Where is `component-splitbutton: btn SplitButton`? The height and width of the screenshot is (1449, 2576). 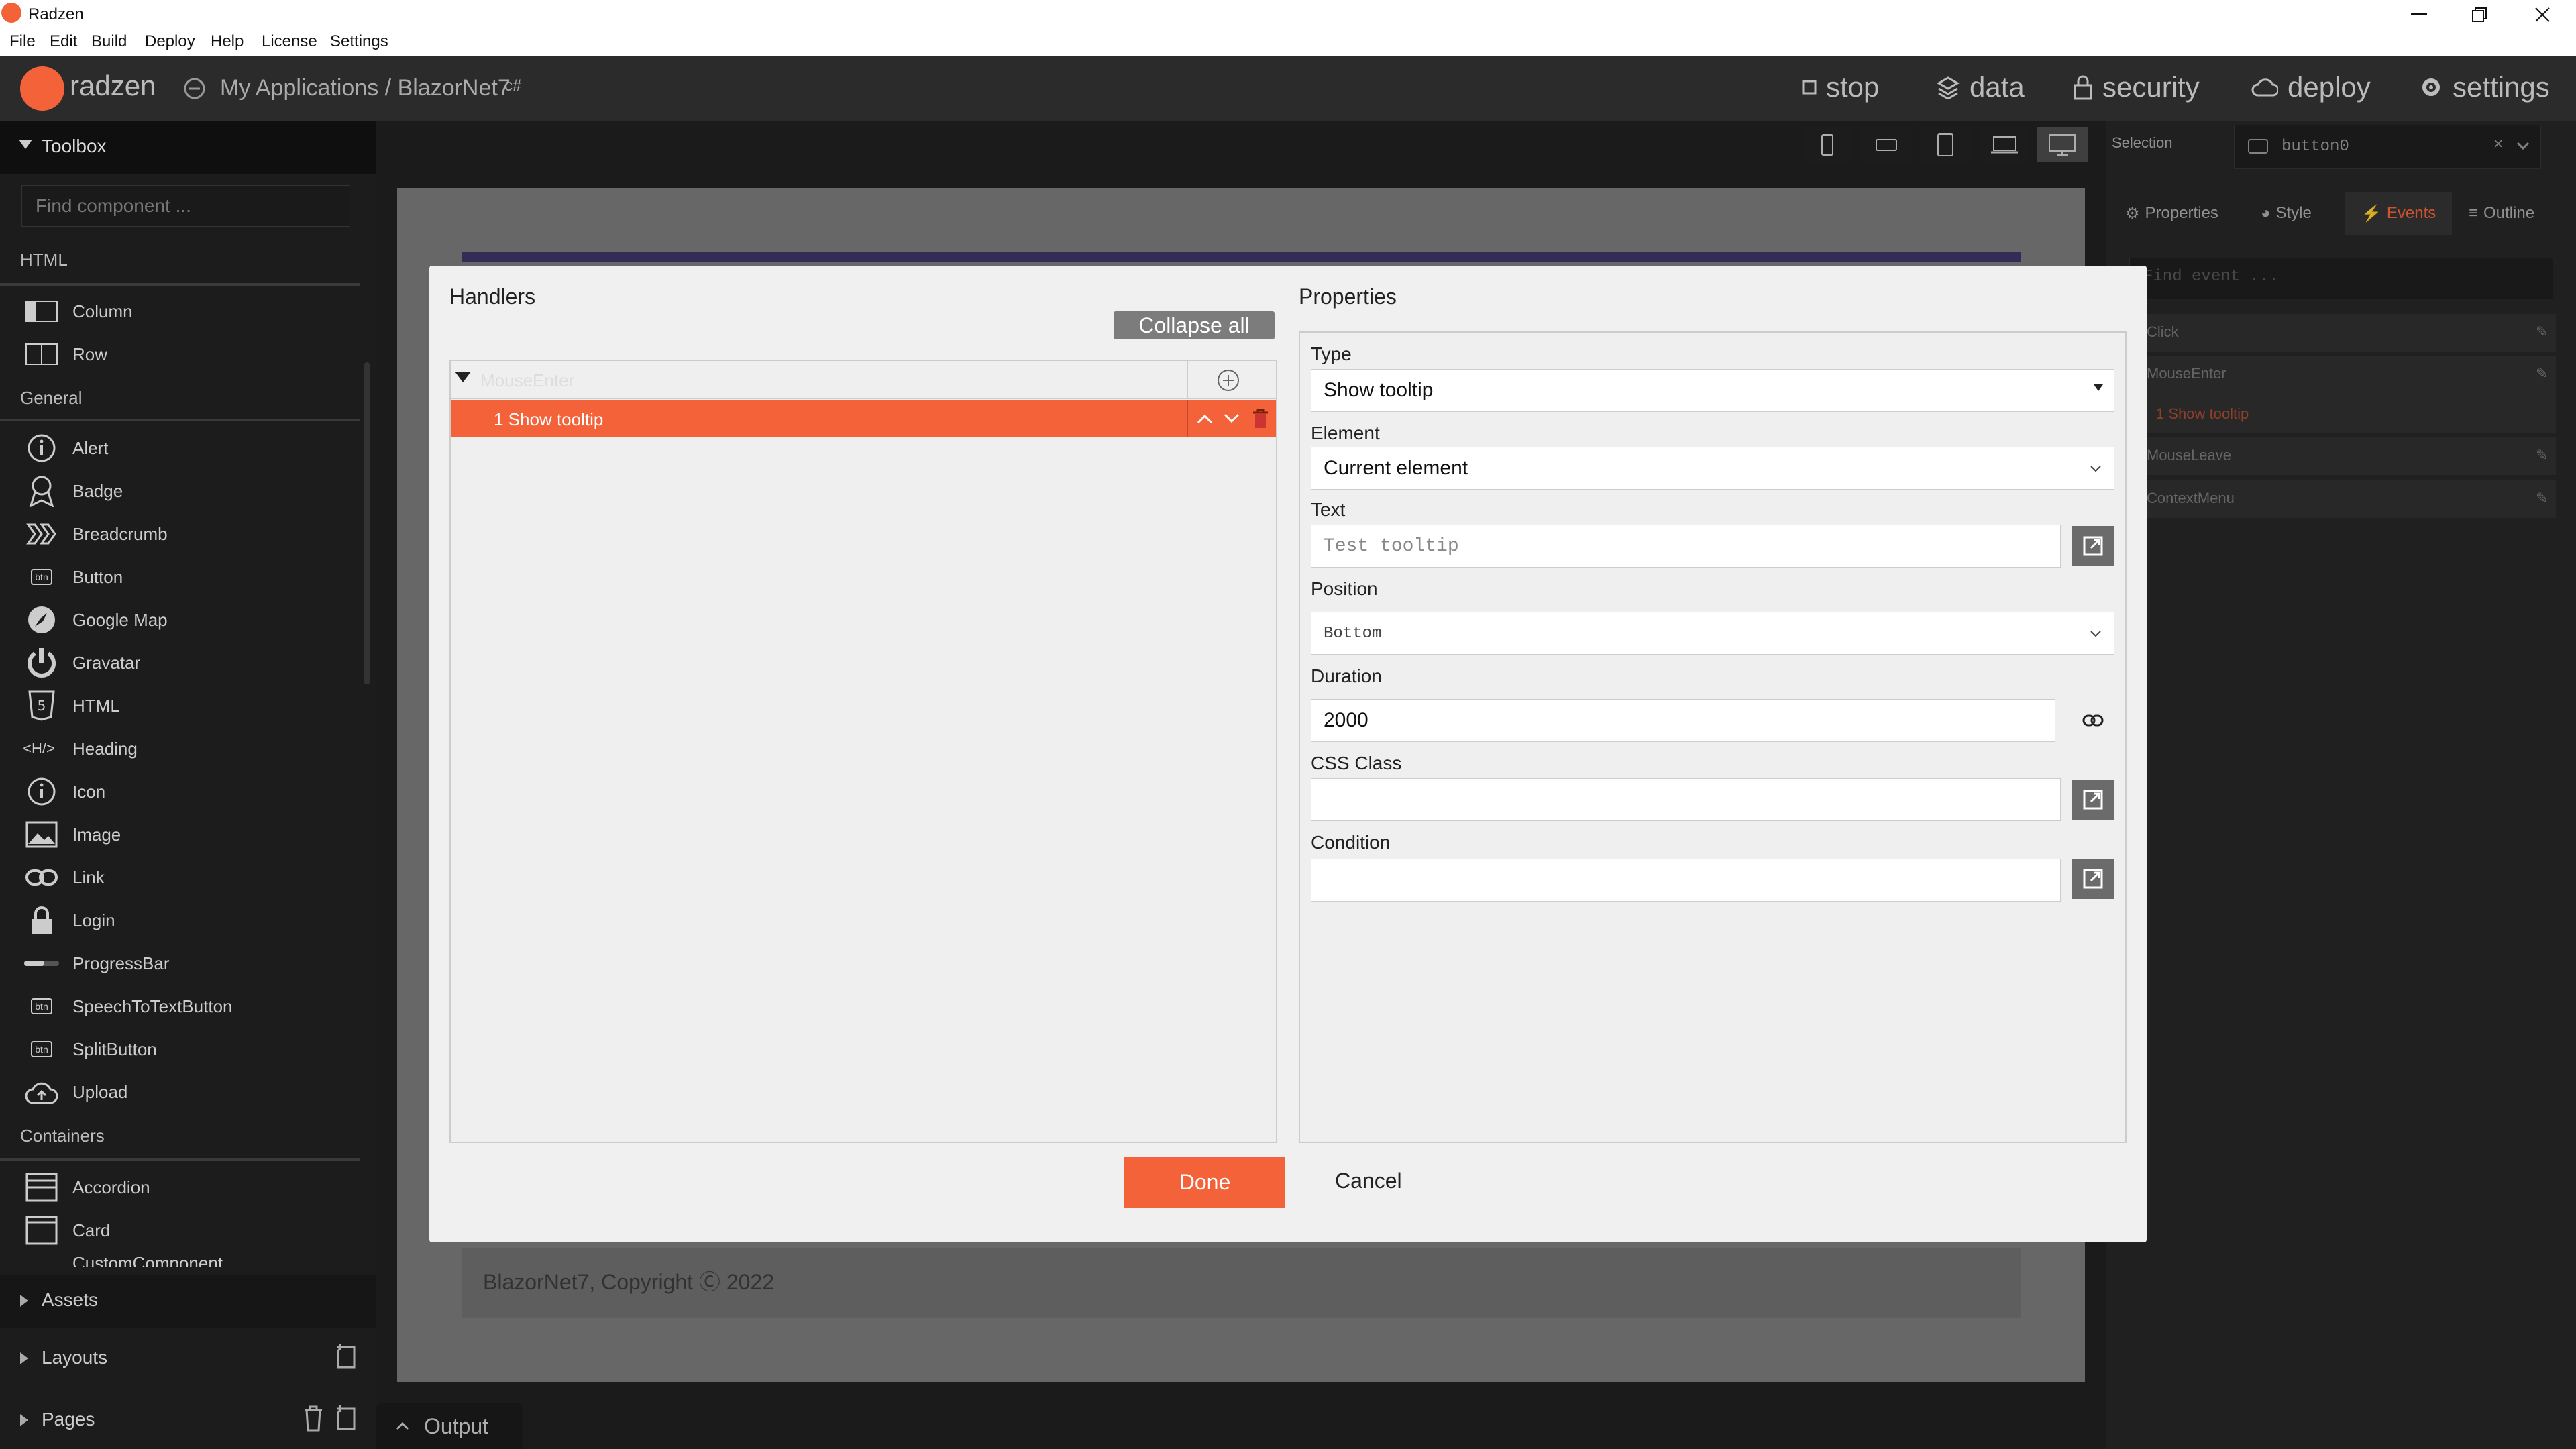
component-splitbutton: btn SplitButton is located at coordinates (90, 1049).